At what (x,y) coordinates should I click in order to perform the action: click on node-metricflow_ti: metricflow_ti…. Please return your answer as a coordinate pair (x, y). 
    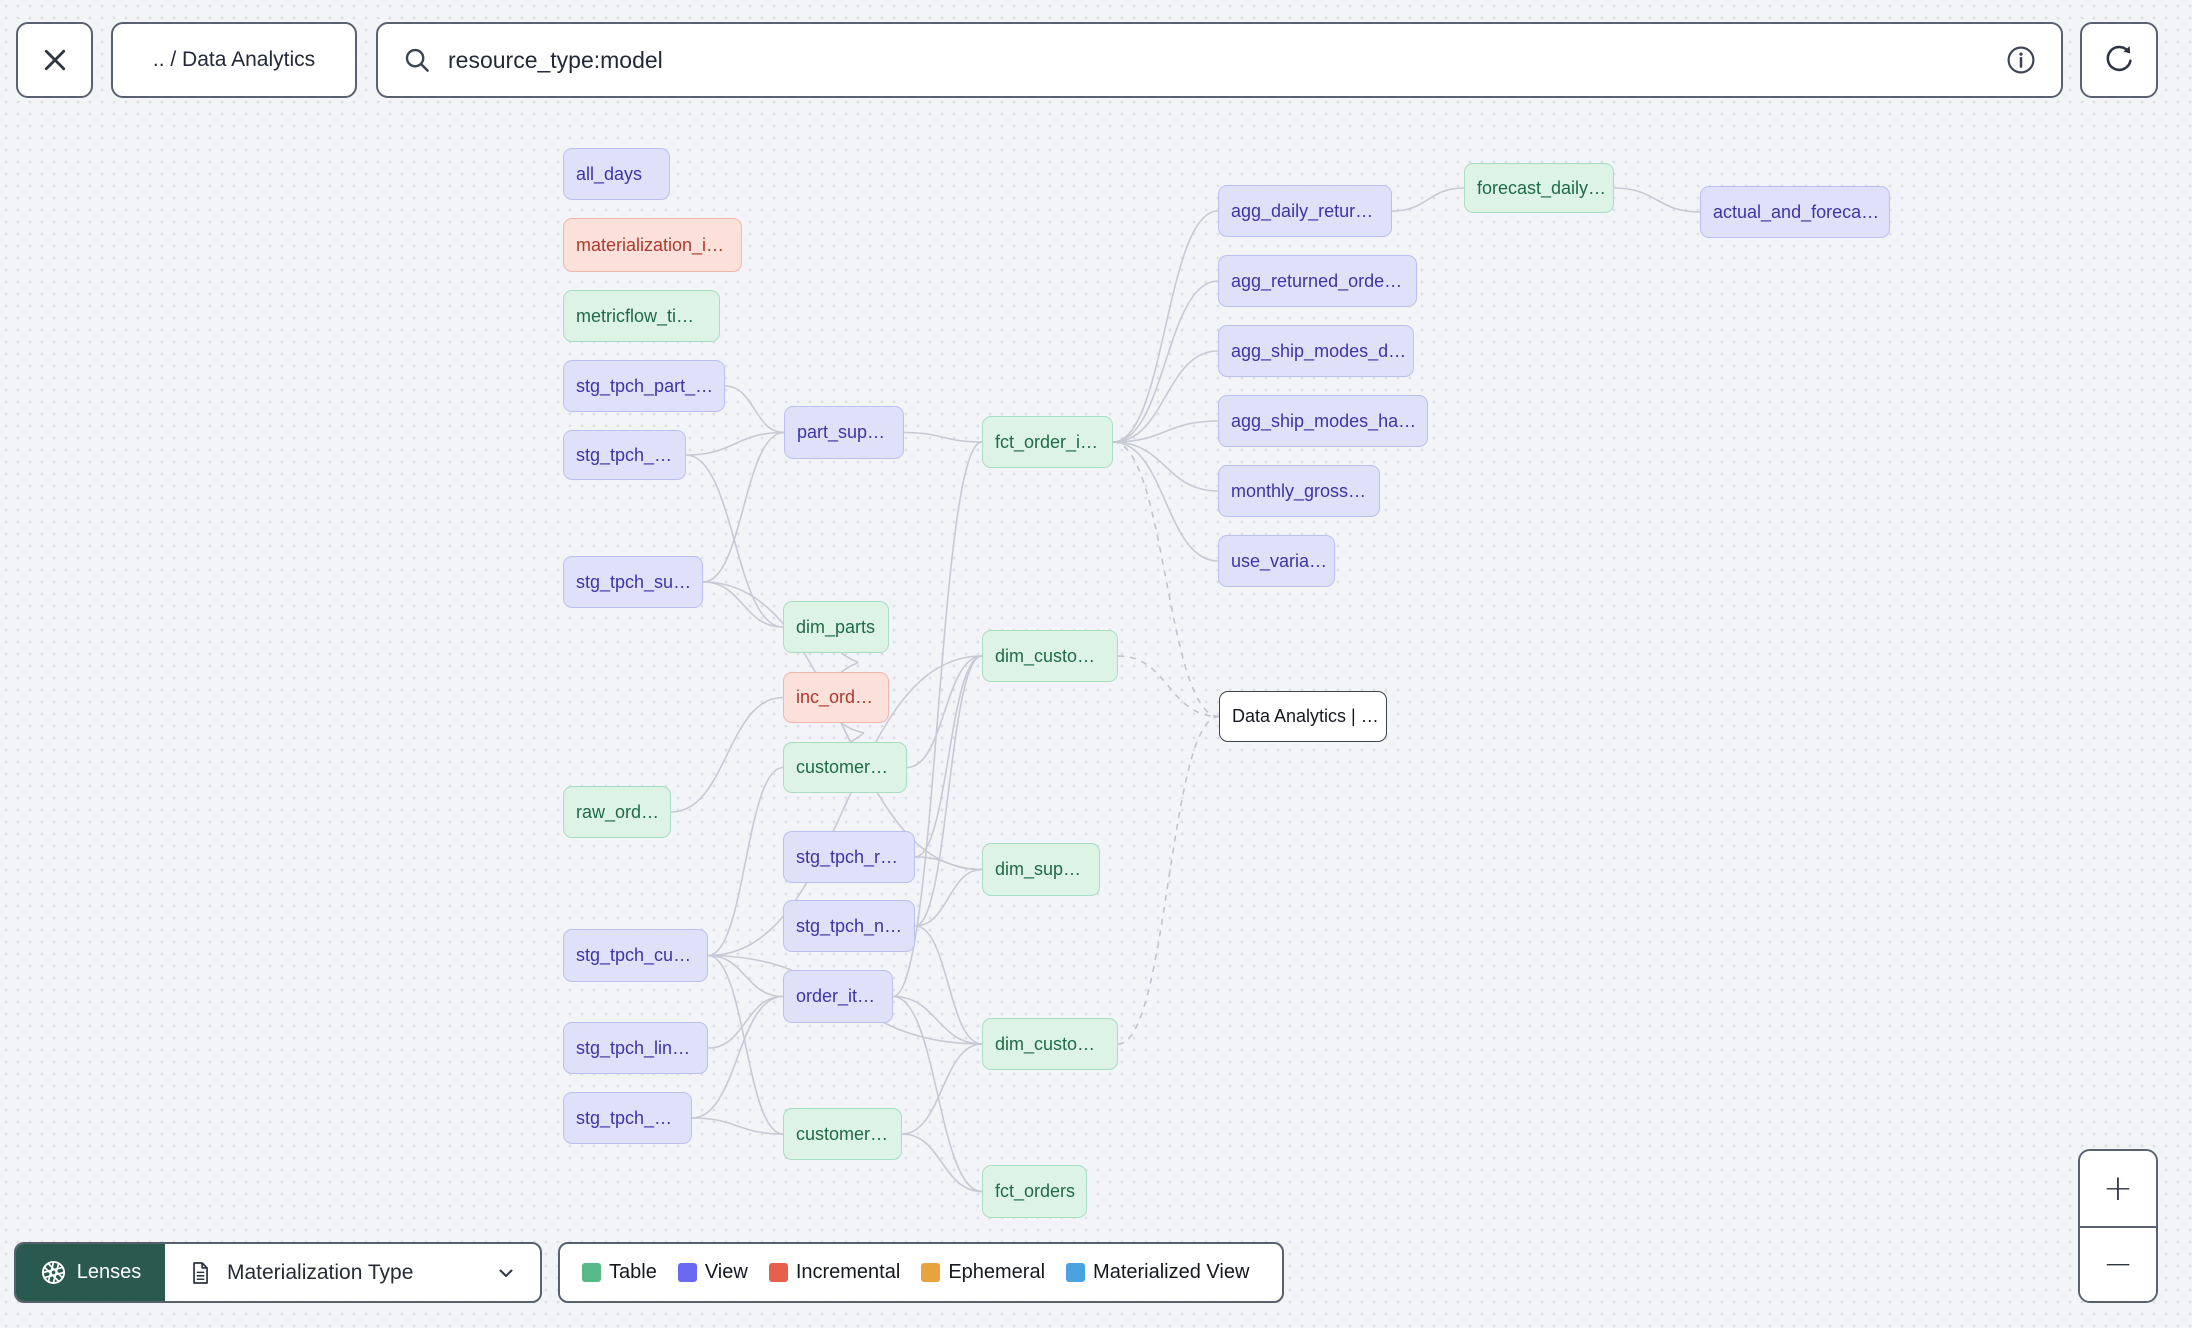
    Looking at the image, I should click on (641, 316).